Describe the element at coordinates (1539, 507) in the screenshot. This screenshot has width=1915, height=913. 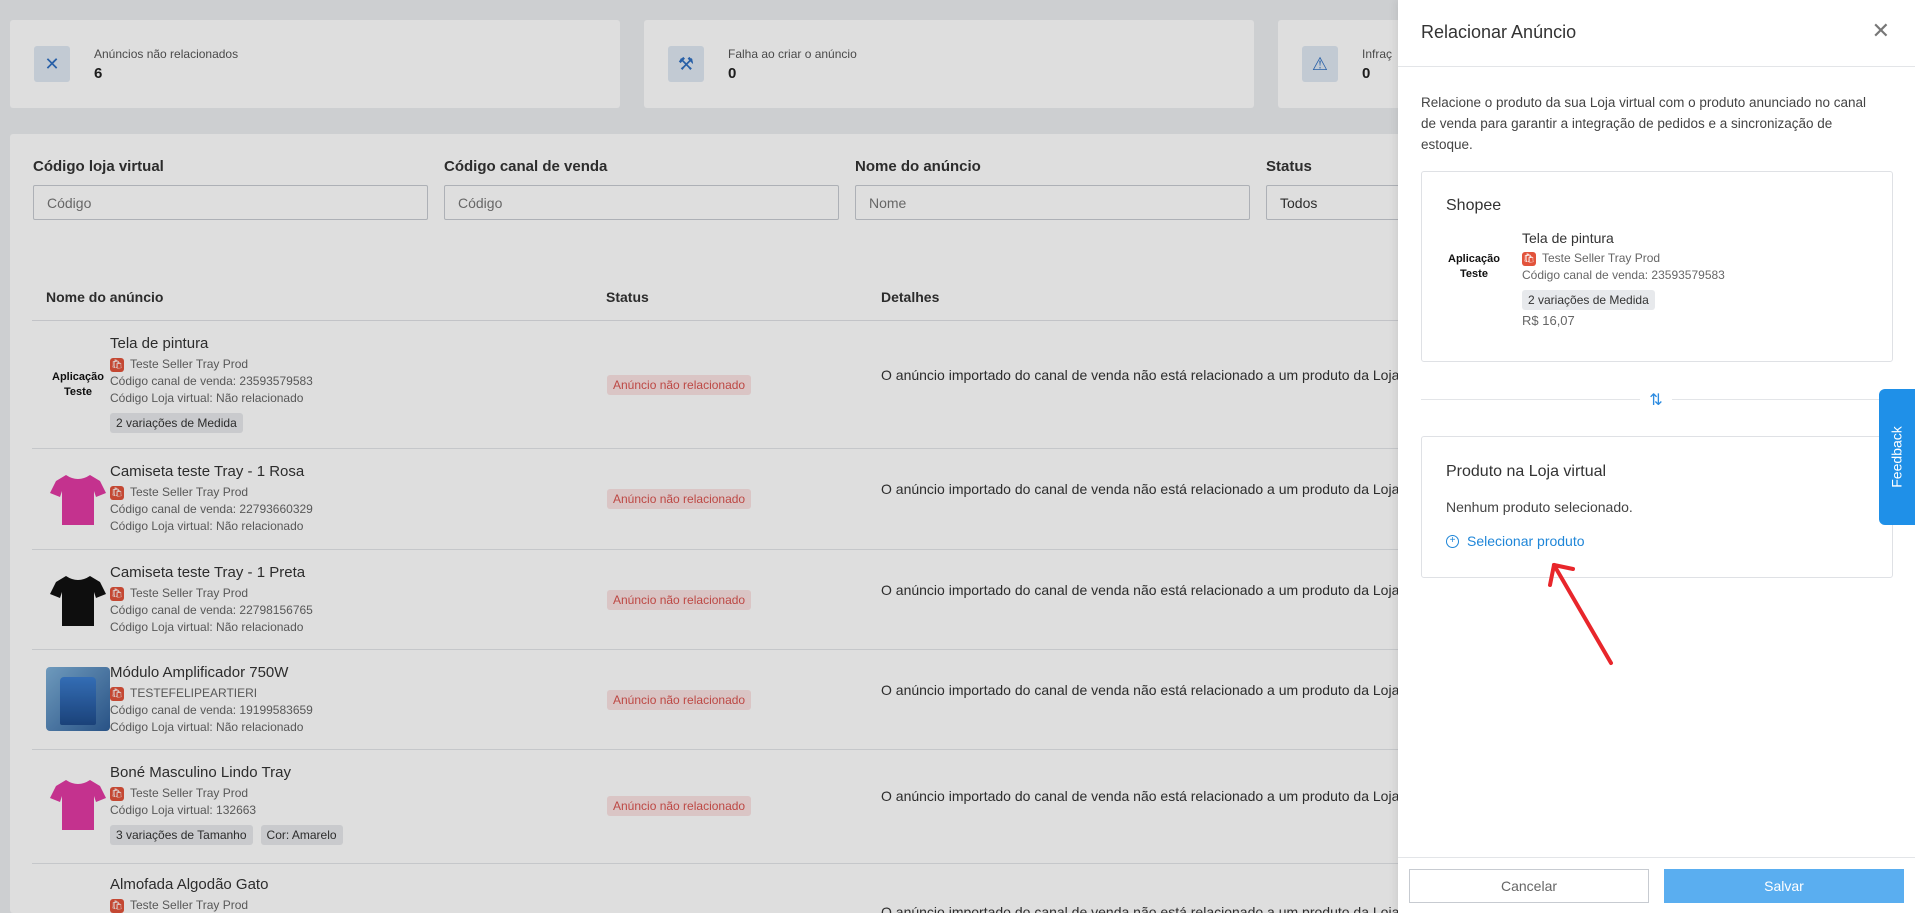
I see `empty-selection-text: Nenhum produto selecionado.` at that location.